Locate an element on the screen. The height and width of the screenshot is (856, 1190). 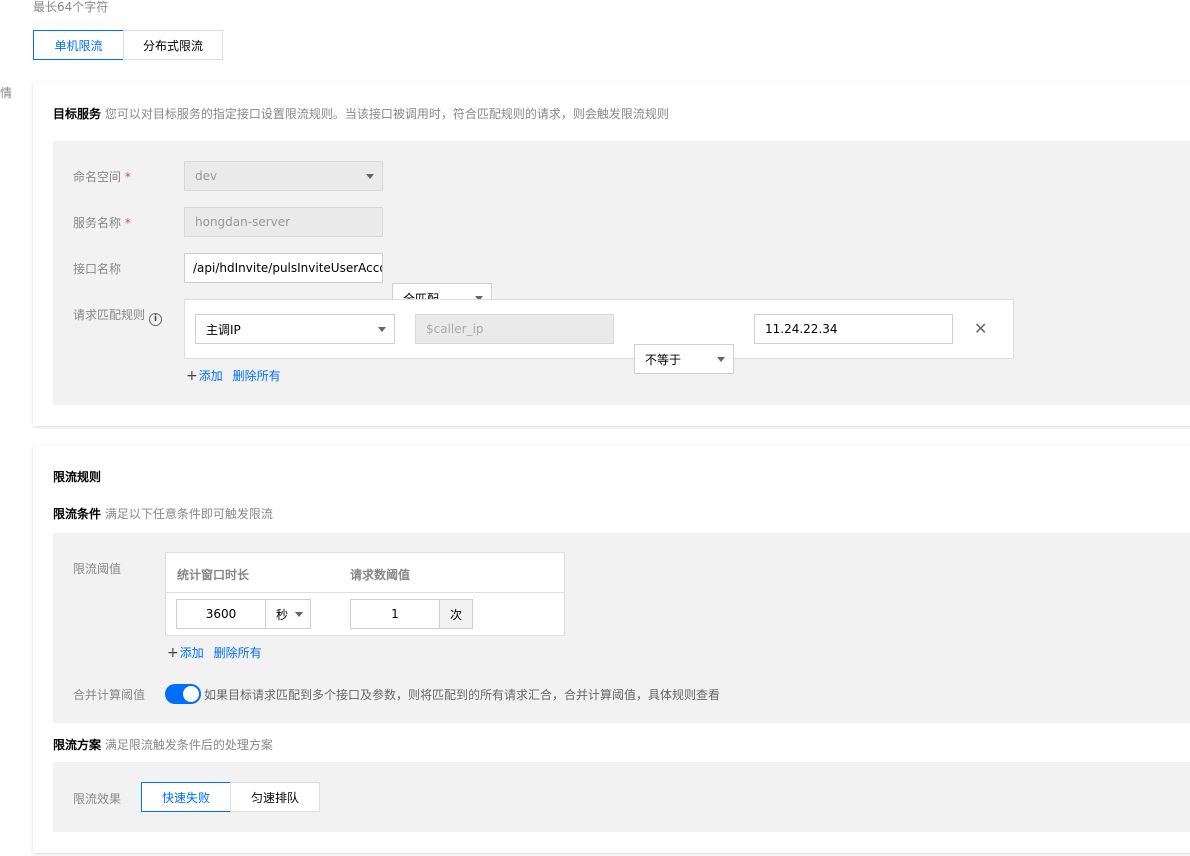
match-rule-box: 主调IP $caller_ip 不等于 11.24.22.34 ✕ is located at coordinates (599, 336).